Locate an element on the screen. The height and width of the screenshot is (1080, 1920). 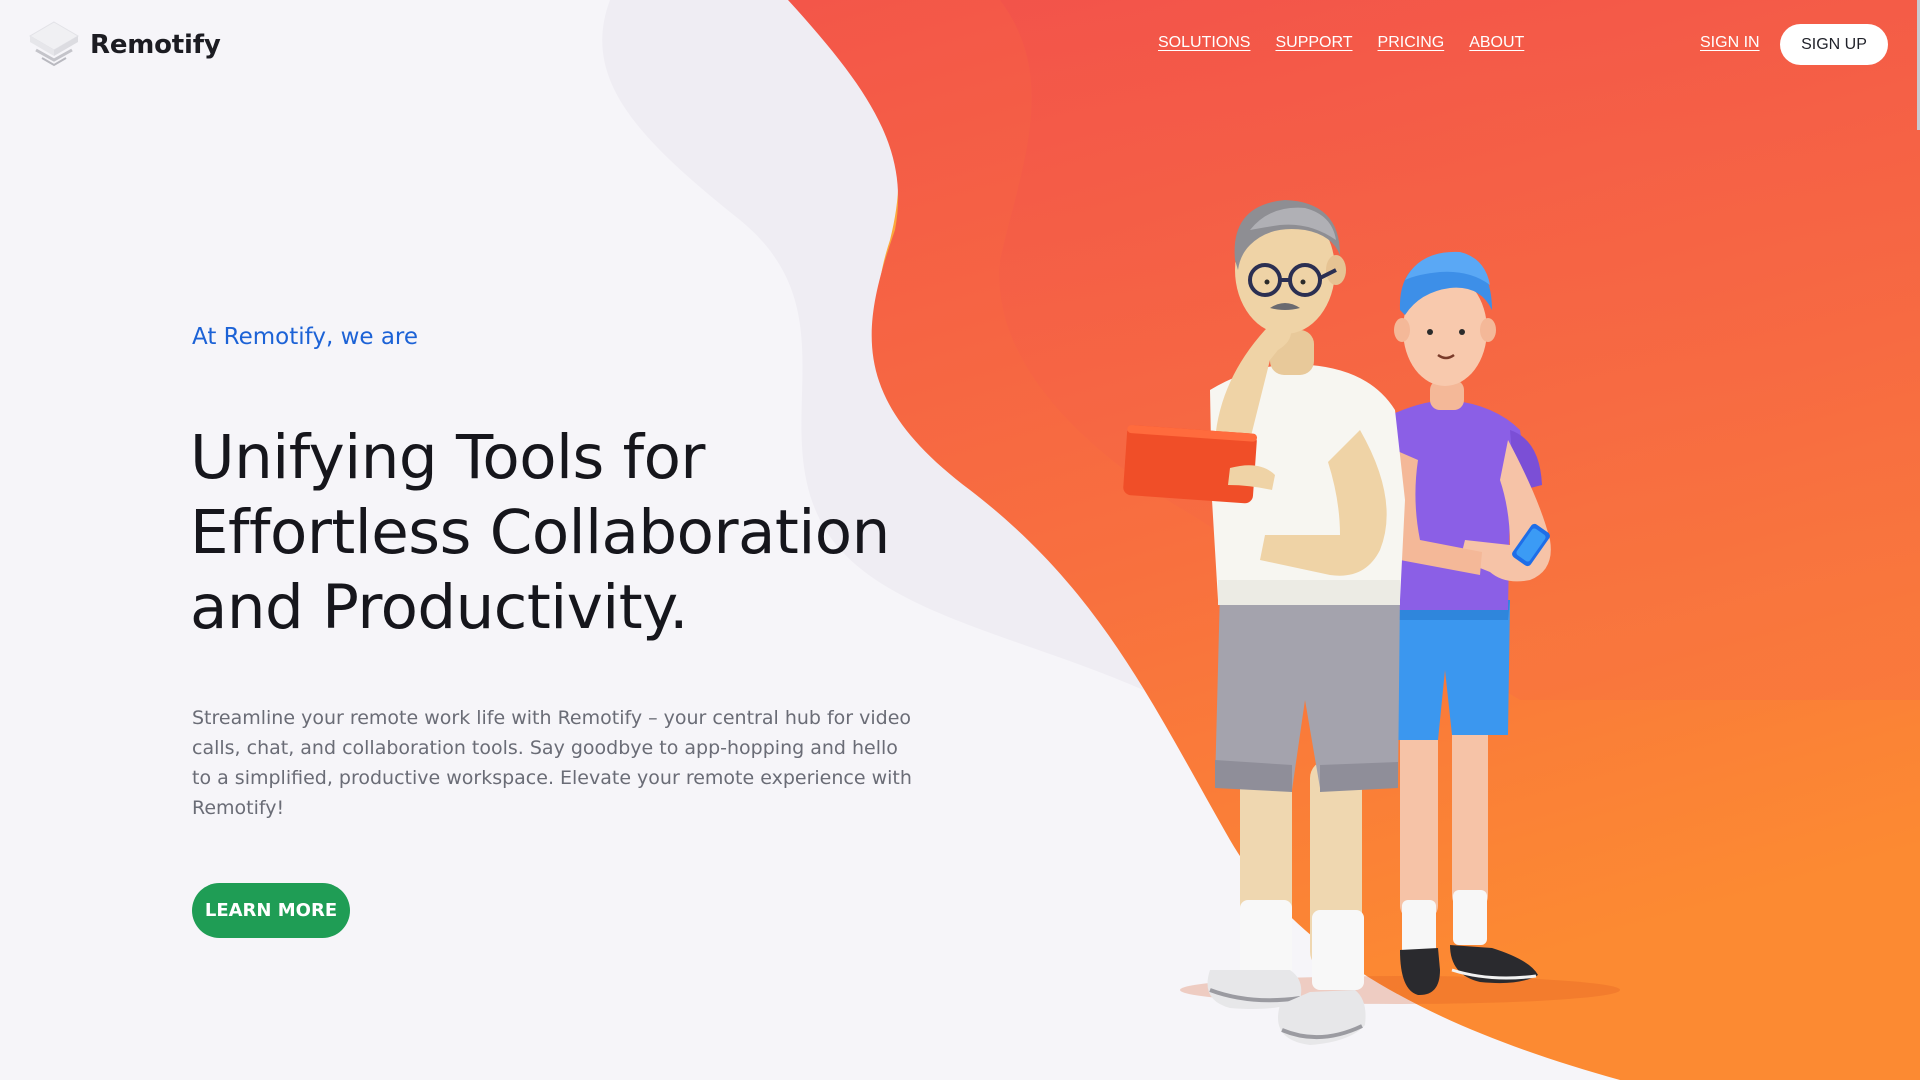
sign-up-button: SIGN UP is located at coordinates (1834, 44).